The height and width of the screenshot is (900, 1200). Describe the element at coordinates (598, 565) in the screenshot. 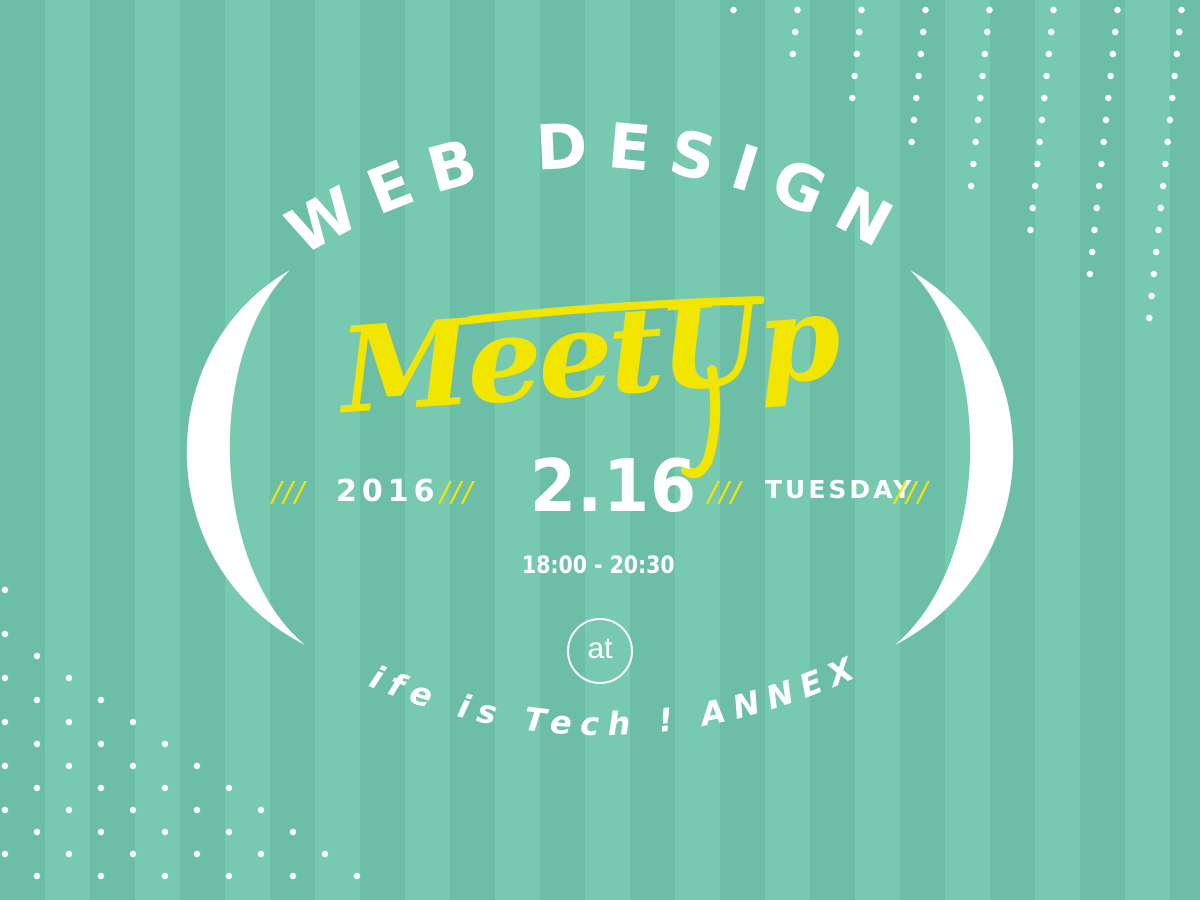

I see `event-time-range: 18:00 - 20:30` at that location.